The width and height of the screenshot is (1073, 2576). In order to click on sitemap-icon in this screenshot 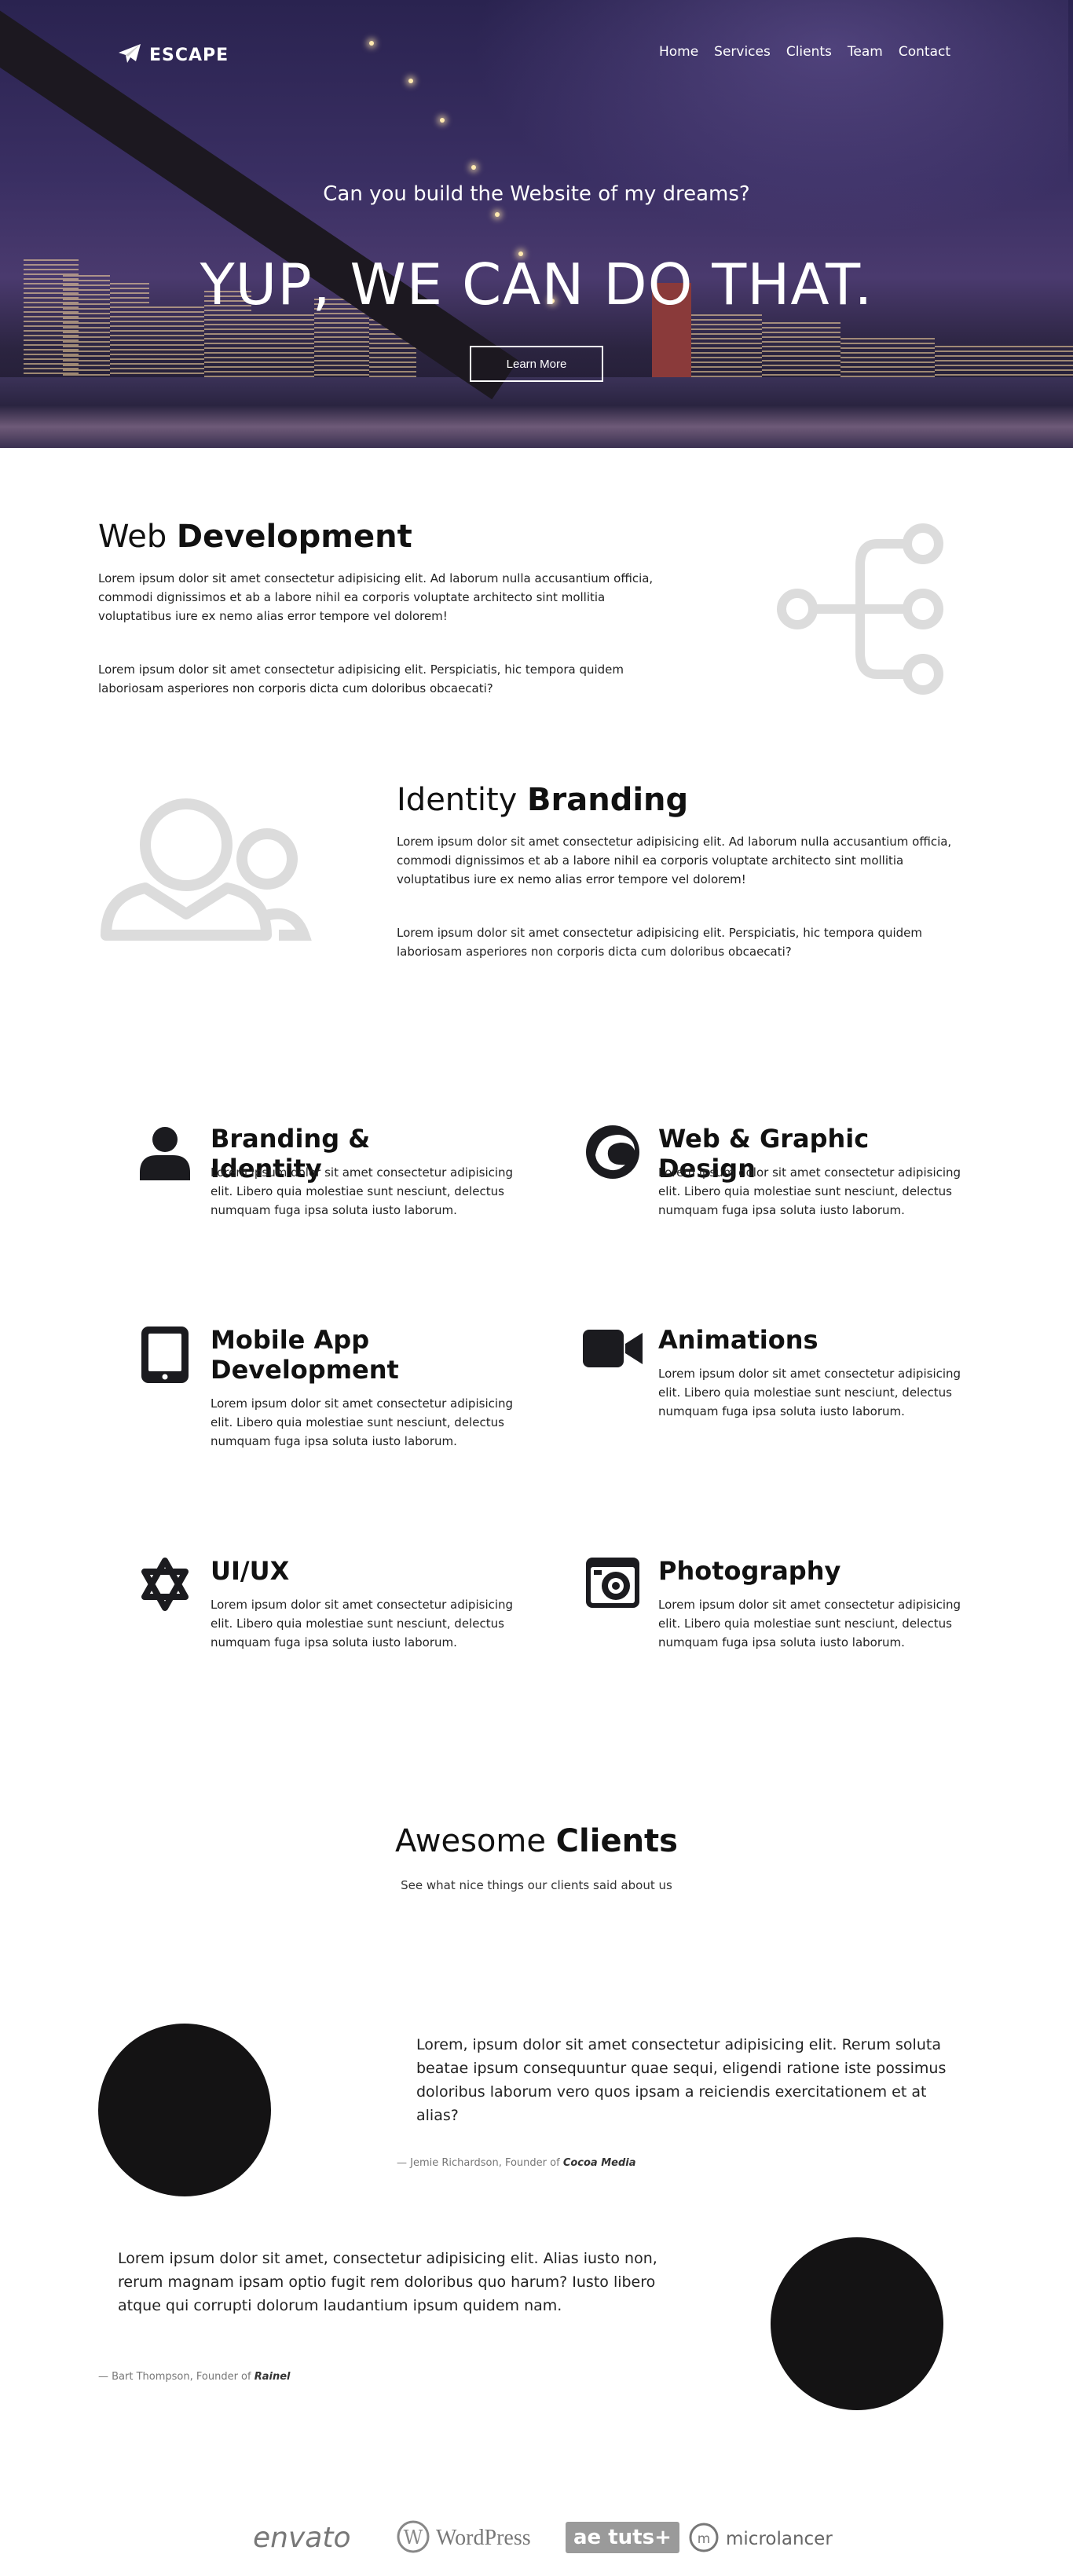, I will do `click(857, 611)`.